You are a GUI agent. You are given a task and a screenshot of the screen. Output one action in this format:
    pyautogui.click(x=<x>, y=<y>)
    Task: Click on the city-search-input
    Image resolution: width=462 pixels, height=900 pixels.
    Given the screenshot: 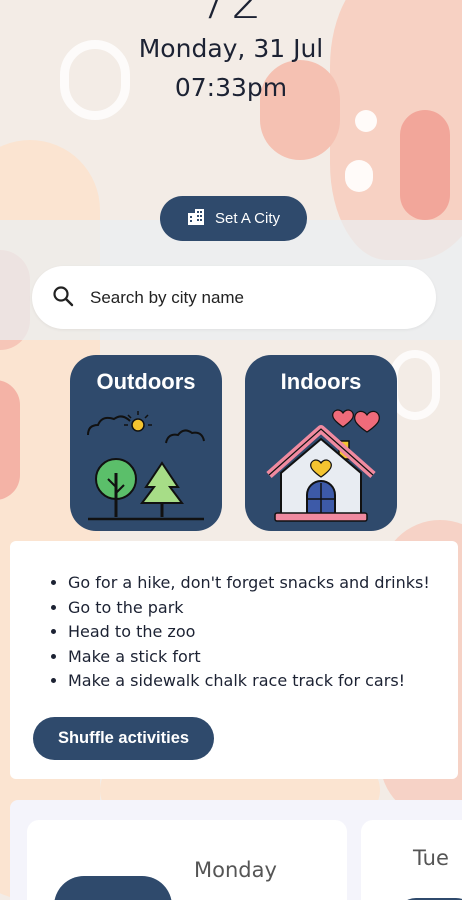 What is the action you would take?
    pyautogui.click(x=245, y=297)
    